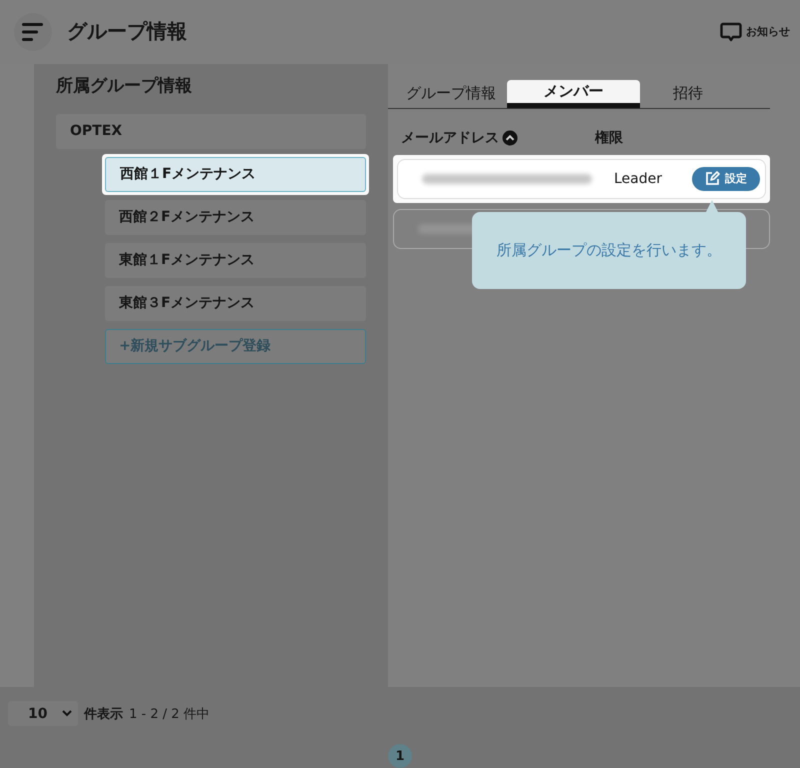 The width and height of the screenshot is (800, 768). Describe the element at coordinates (609, 137) in the screenshot. I see `column-header: 権限` at that location.